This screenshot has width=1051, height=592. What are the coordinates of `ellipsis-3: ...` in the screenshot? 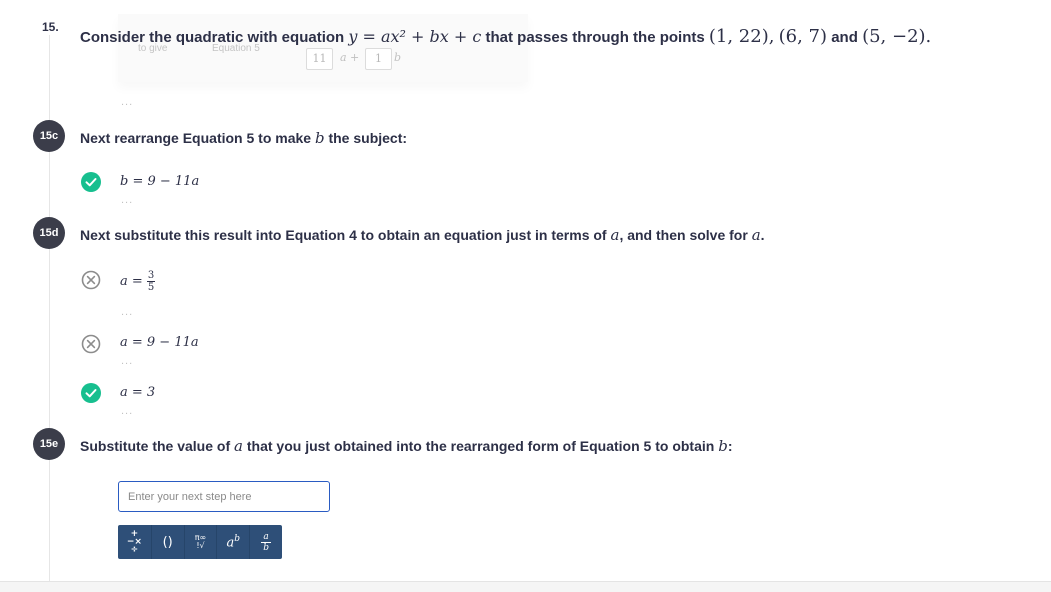 It's located at (127, 312).